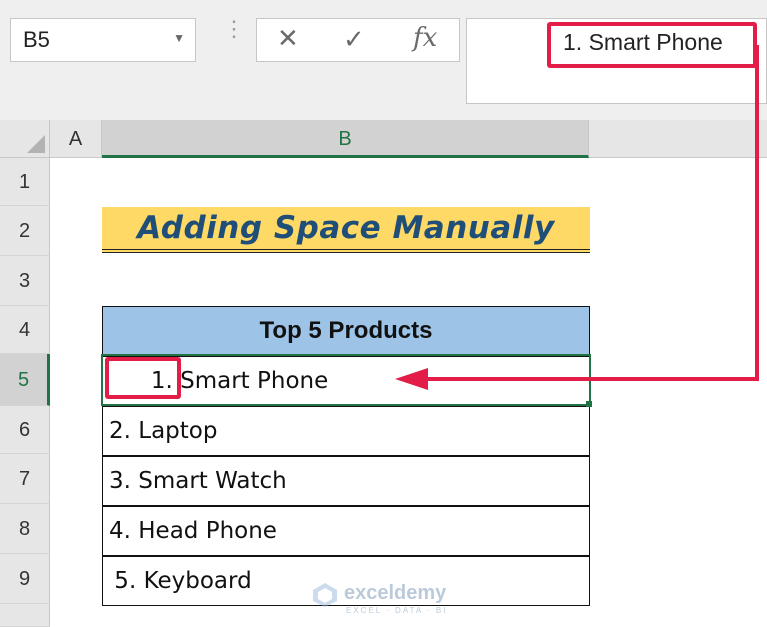 This screenshot has height=627, width=767. What do you see at coordinates (397, 610) in the screenshot?
I see `watermark-tagline: EXCEL · DATA · BI` at bounding box center [397, 610].